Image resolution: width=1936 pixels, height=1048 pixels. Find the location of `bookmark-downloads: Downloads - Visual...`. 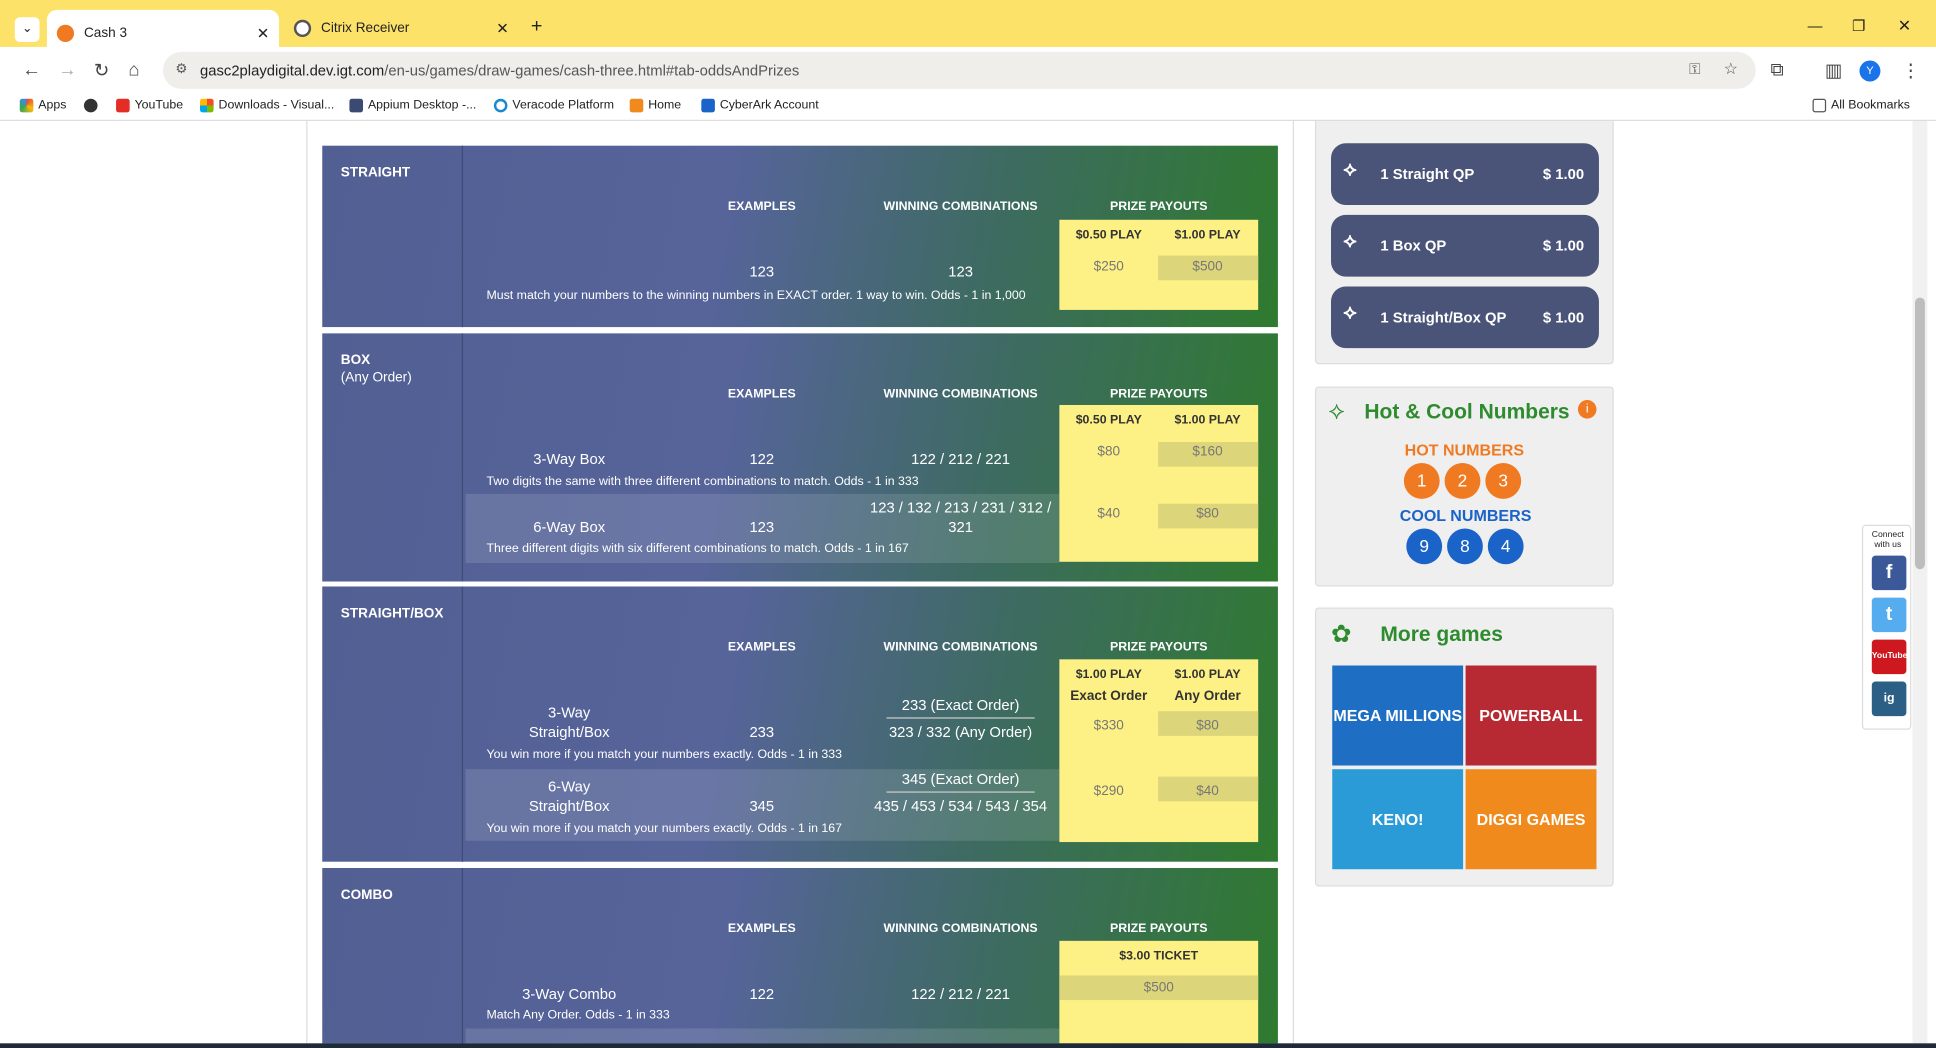

bookmark-downloads: Downloads - Visual... is located at coordinates (267, 105).